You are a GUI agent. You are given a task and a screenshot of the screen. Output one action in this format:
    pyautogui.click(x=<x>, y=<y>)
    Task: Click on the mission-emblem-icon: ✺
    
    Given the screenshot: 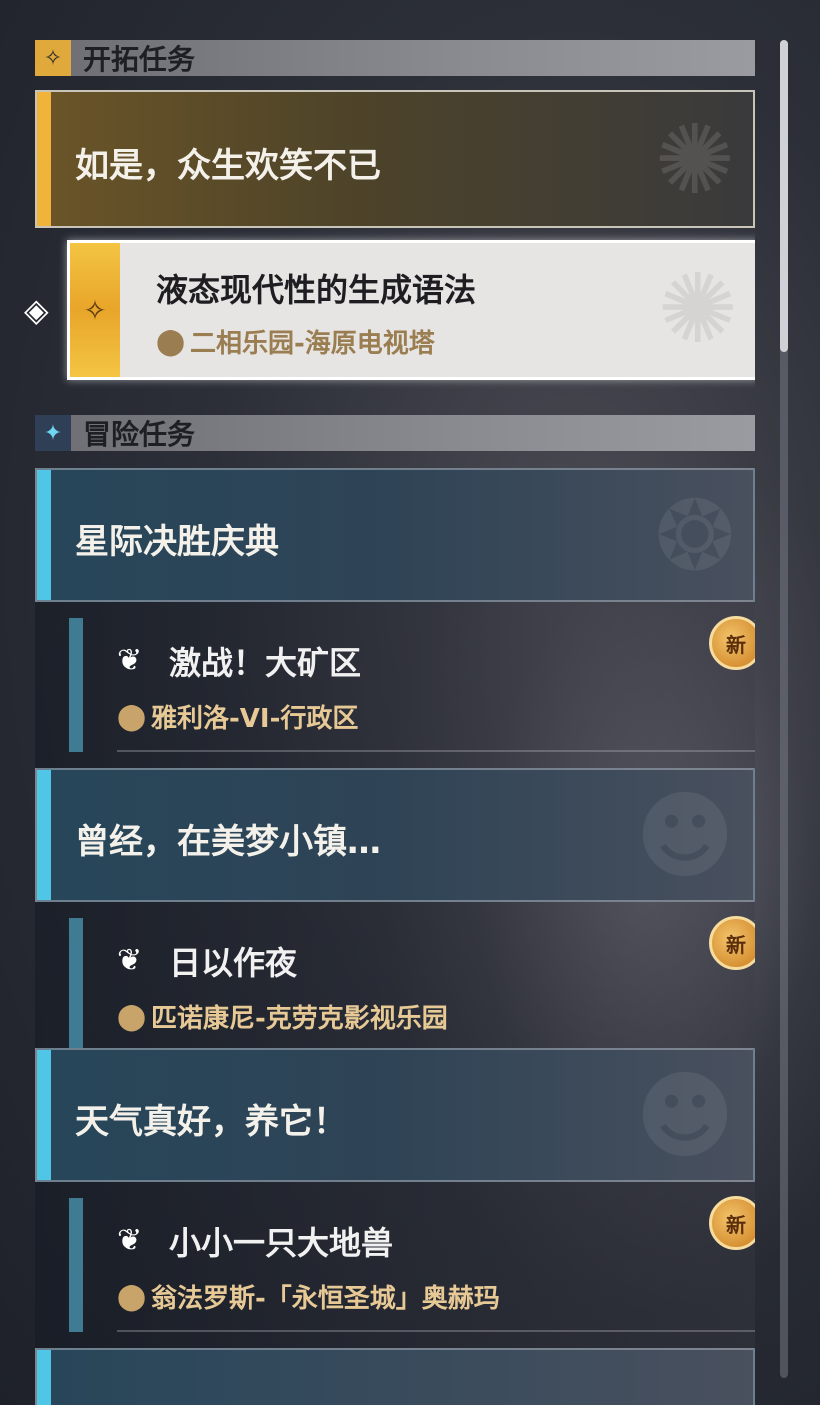 What is the action you would take?
    pyautogui.click(x=694, y=160)
    